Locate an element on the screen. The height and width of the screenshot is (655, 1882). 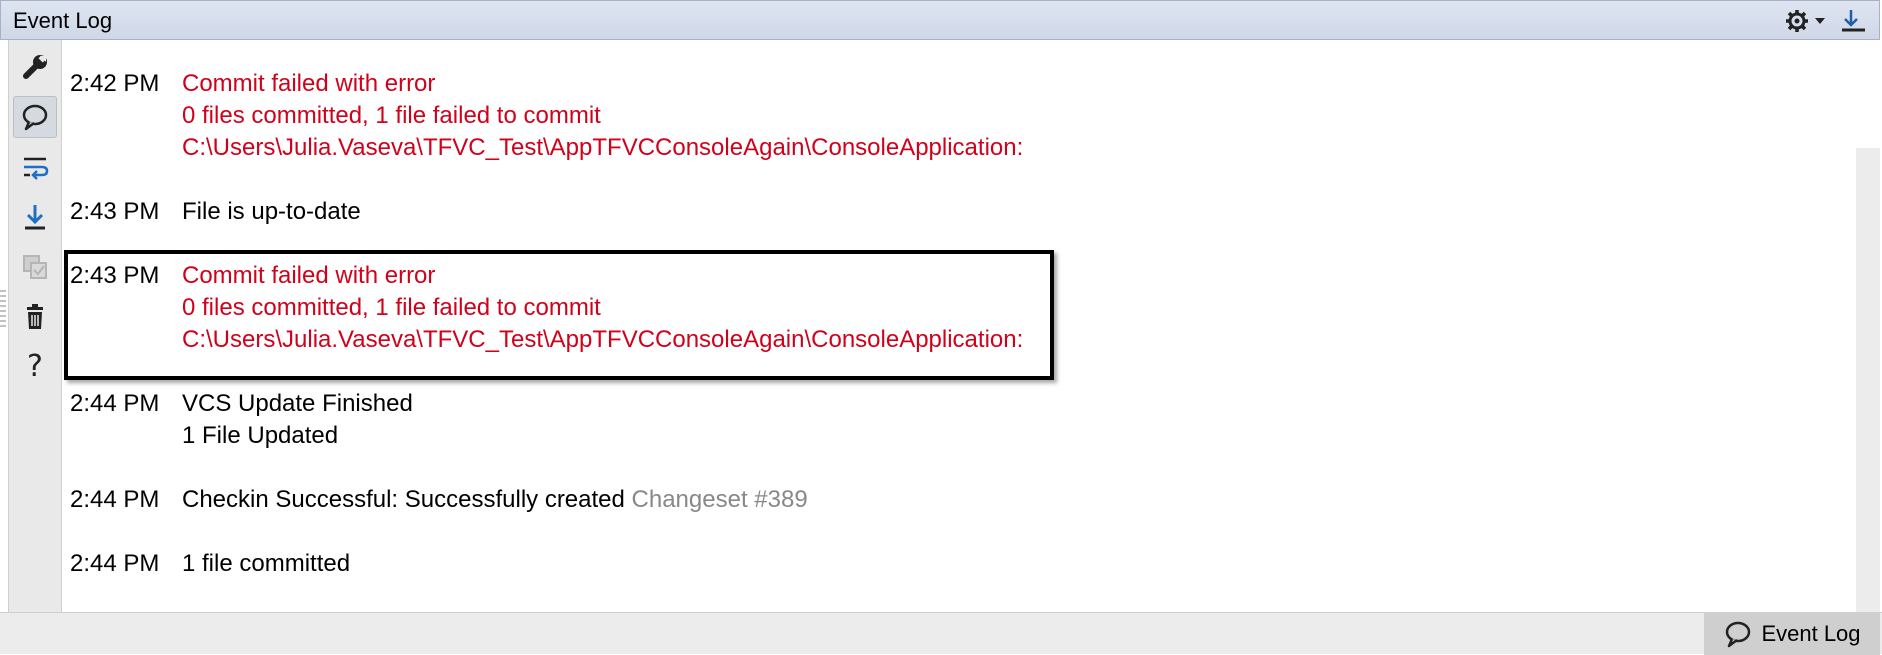
left-toolbar: ? is located at coordinates (35, 326).